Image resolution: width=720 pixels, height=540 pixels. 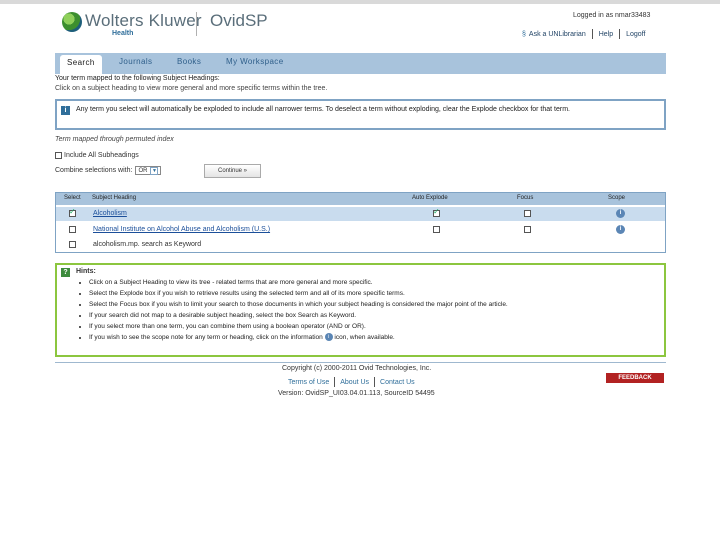 I want to click on combine-row: Combine selections with: OR ▼, so click(x=108, y=170).